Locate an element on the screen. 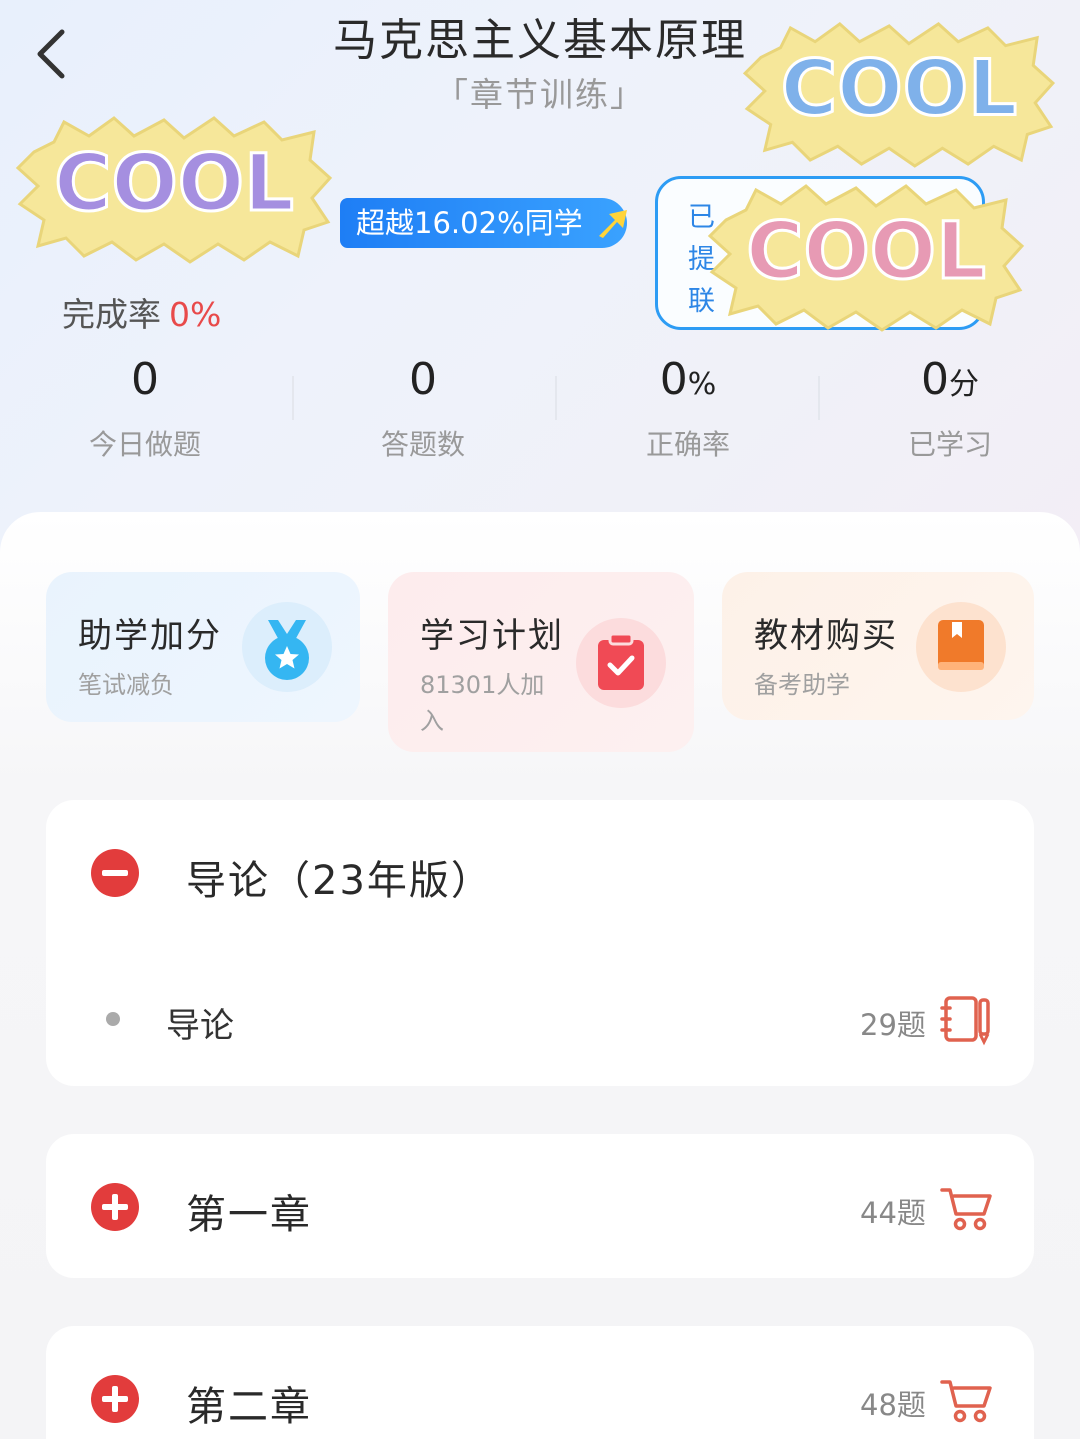  chapter-title: 导论（23年版） is located at coordinates (339, 881).